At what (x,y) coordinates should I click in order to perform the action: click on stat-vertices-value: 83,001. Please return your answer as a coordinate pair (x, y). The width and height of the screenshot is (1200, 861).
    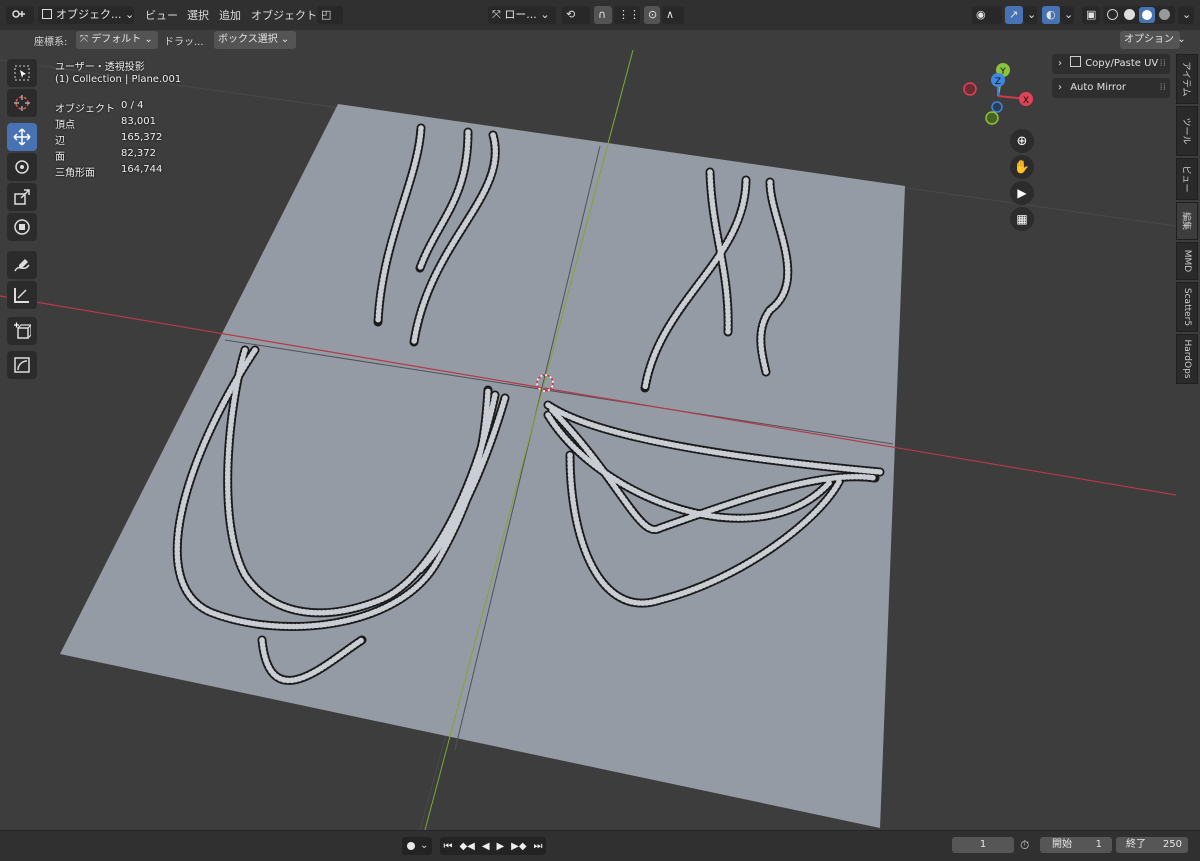
    Looking at the image, I should click on (138, 121).